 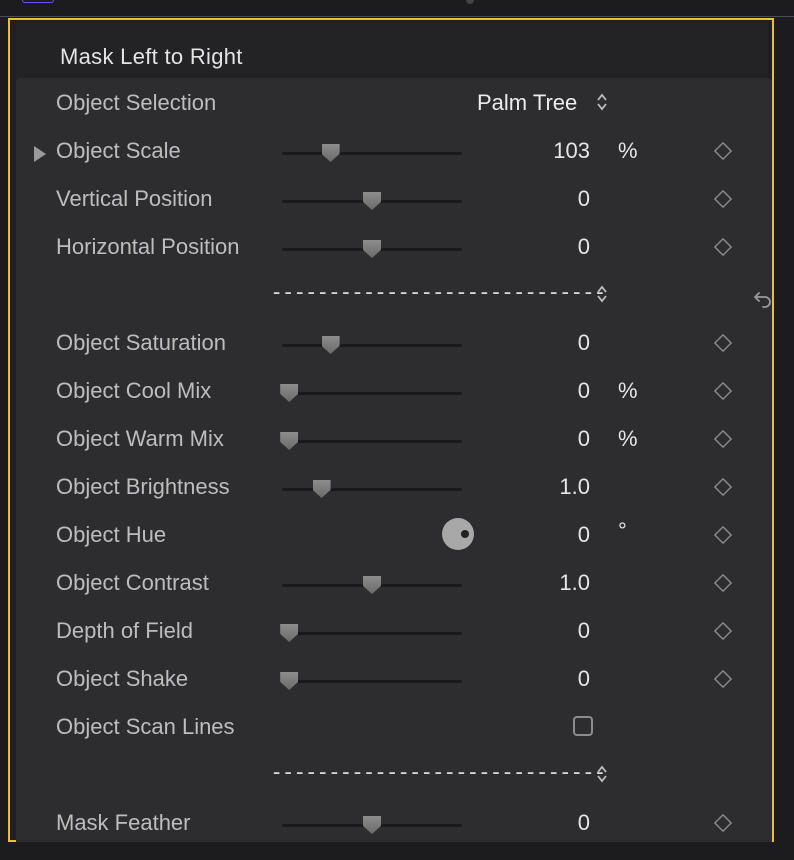 I want to click on row-object-hue: Object Hue 0 °, so click(x=394, y=534).